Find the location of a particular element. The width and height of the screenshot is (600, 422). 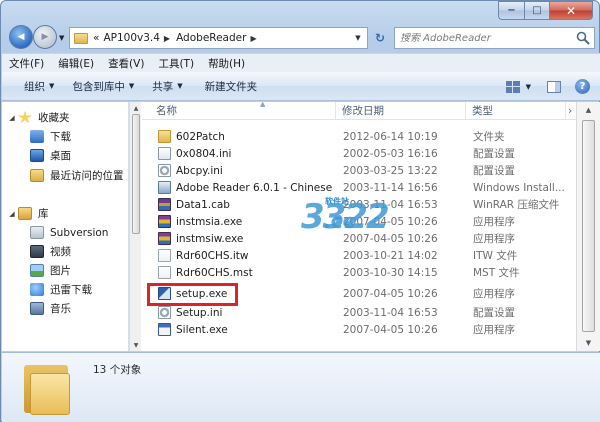

recent-pages-dropdown: ▼ is located at coordinates (61, 38).